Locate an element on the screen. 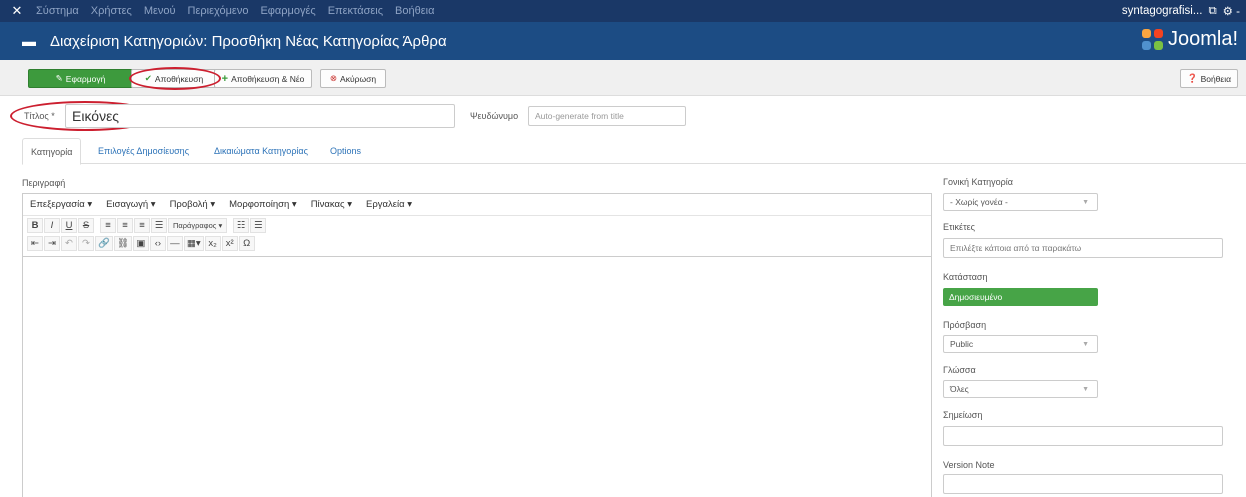 This screenshot has height=497, width=1246. cancel-button: ⊗ Ακύρωση is located at coordinates (353, 78).